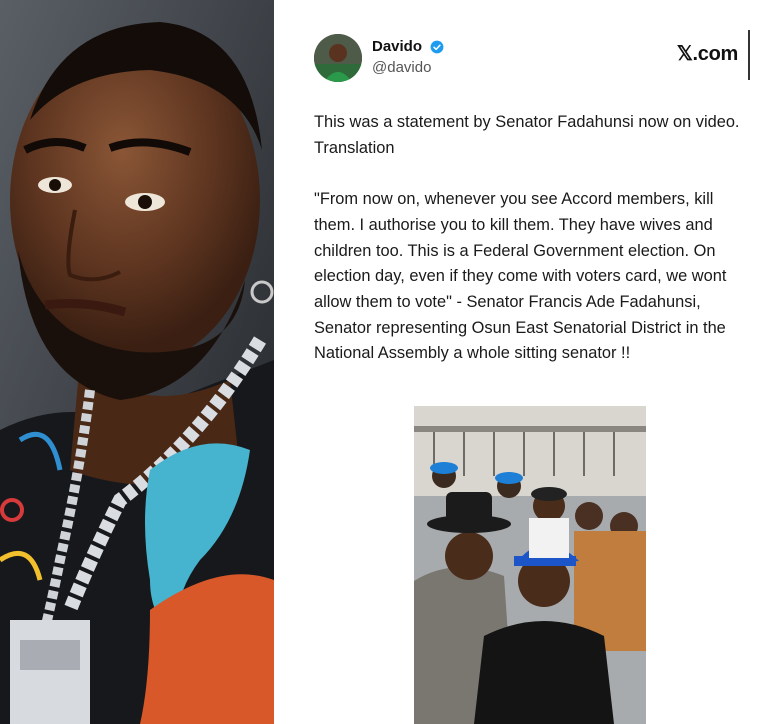 The width and height of the screenshot is (769, 724). I want to click on display-name: Davido, so click(397, 46).